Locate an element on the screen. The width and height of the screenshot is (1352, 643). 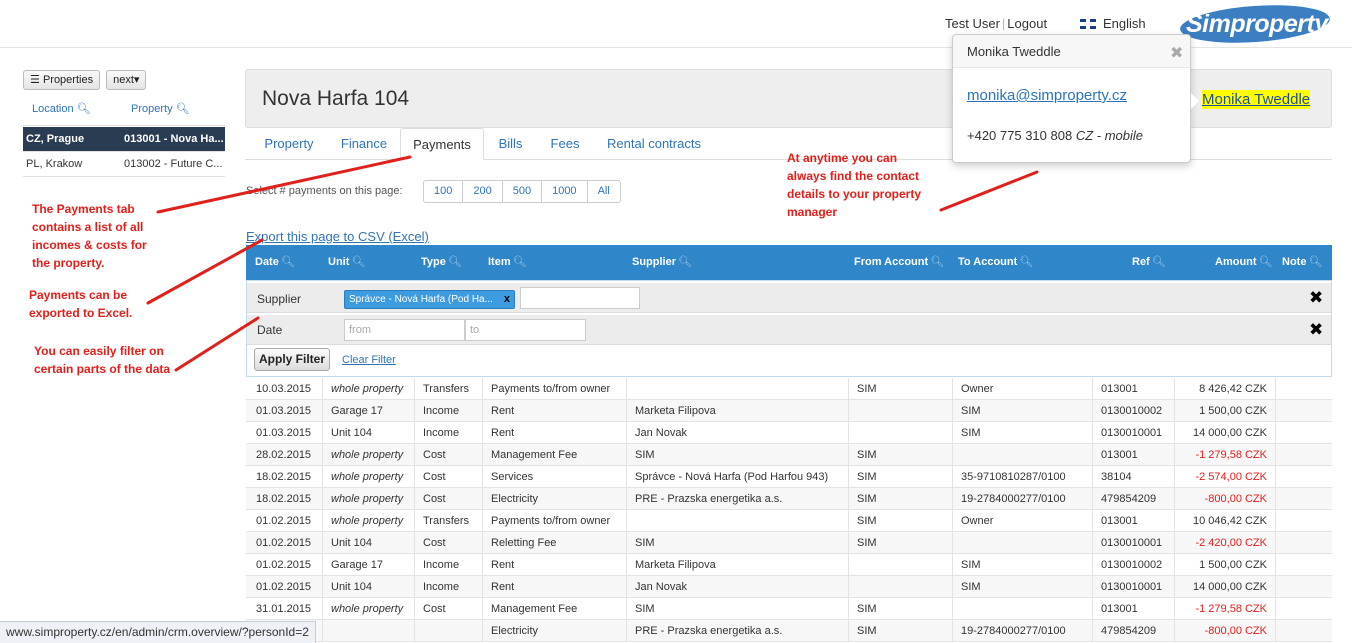
tab-finance: Finance is located at coordinates (364, 144).